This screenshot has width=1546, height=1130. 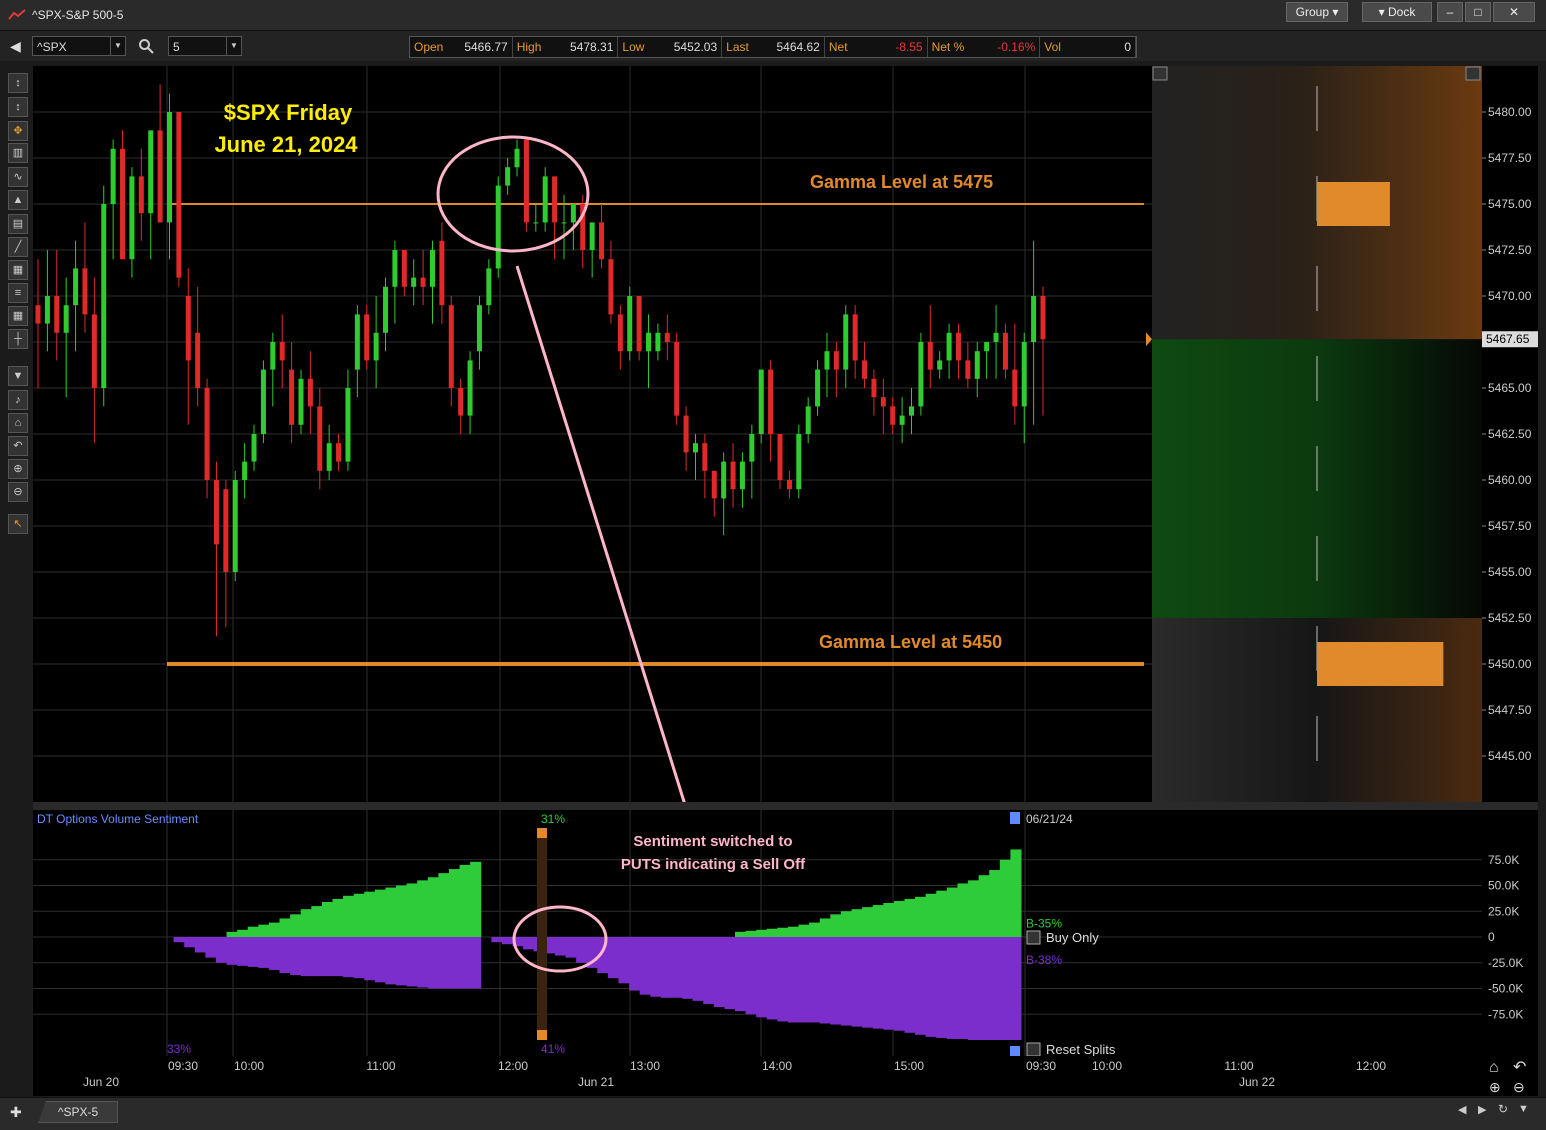 What do you see at coordinates (1510, 710) in the screenshot?
I see `price-tick-label: 5447.50` at bounding box center [1510, 710].